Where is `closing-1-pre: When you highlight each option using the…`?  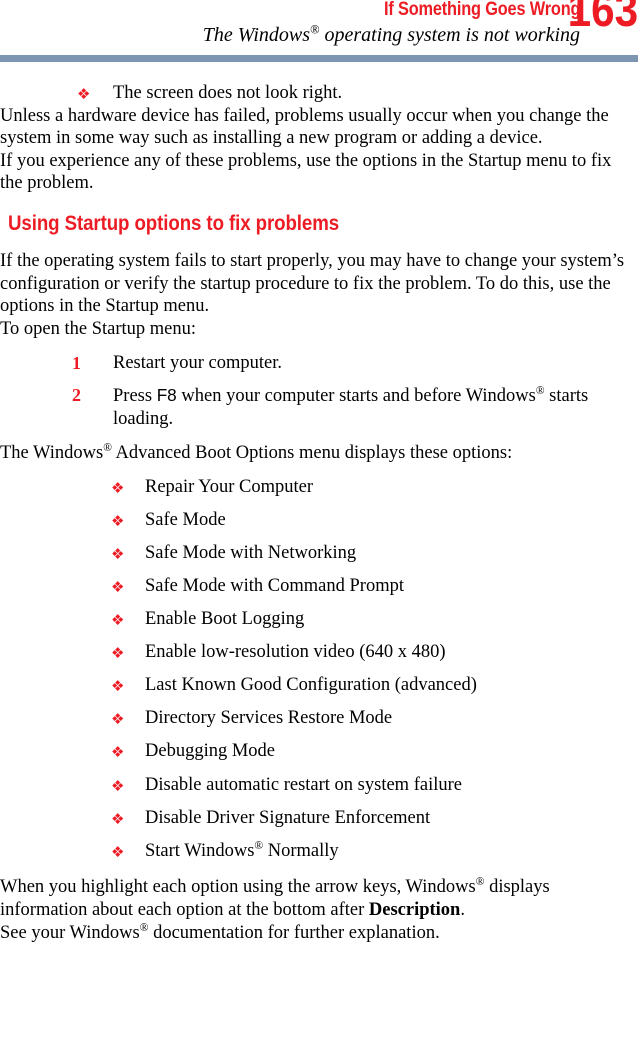
closing-1-pre: When you highlight each option using the… is located at coordinates (238, 887).